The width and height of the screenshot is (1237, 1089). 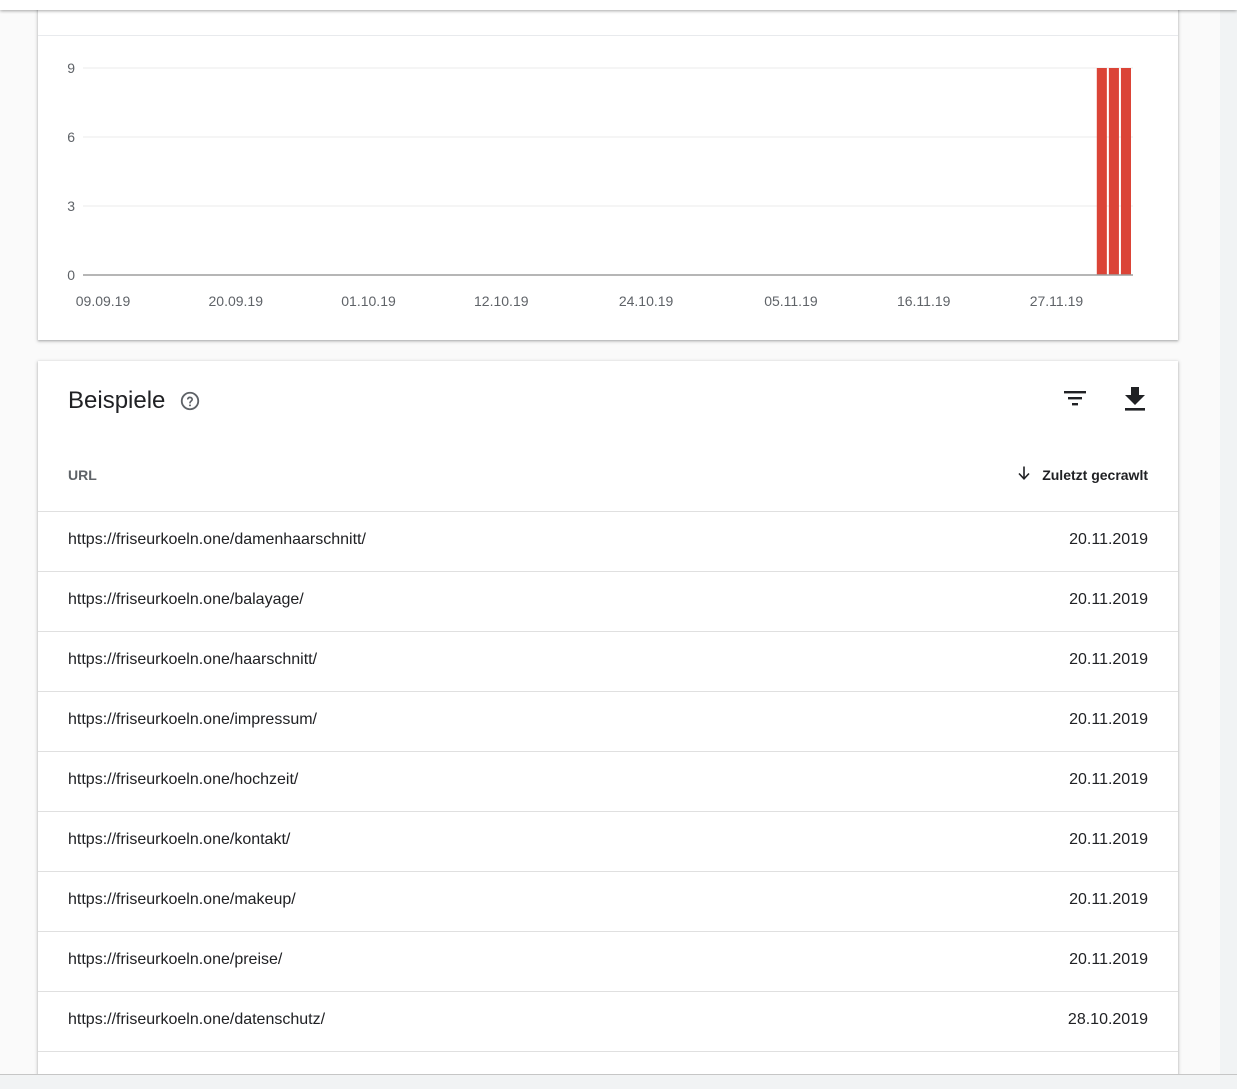 I want to click on y-tick-label: 0, so click(x=71, y=275).